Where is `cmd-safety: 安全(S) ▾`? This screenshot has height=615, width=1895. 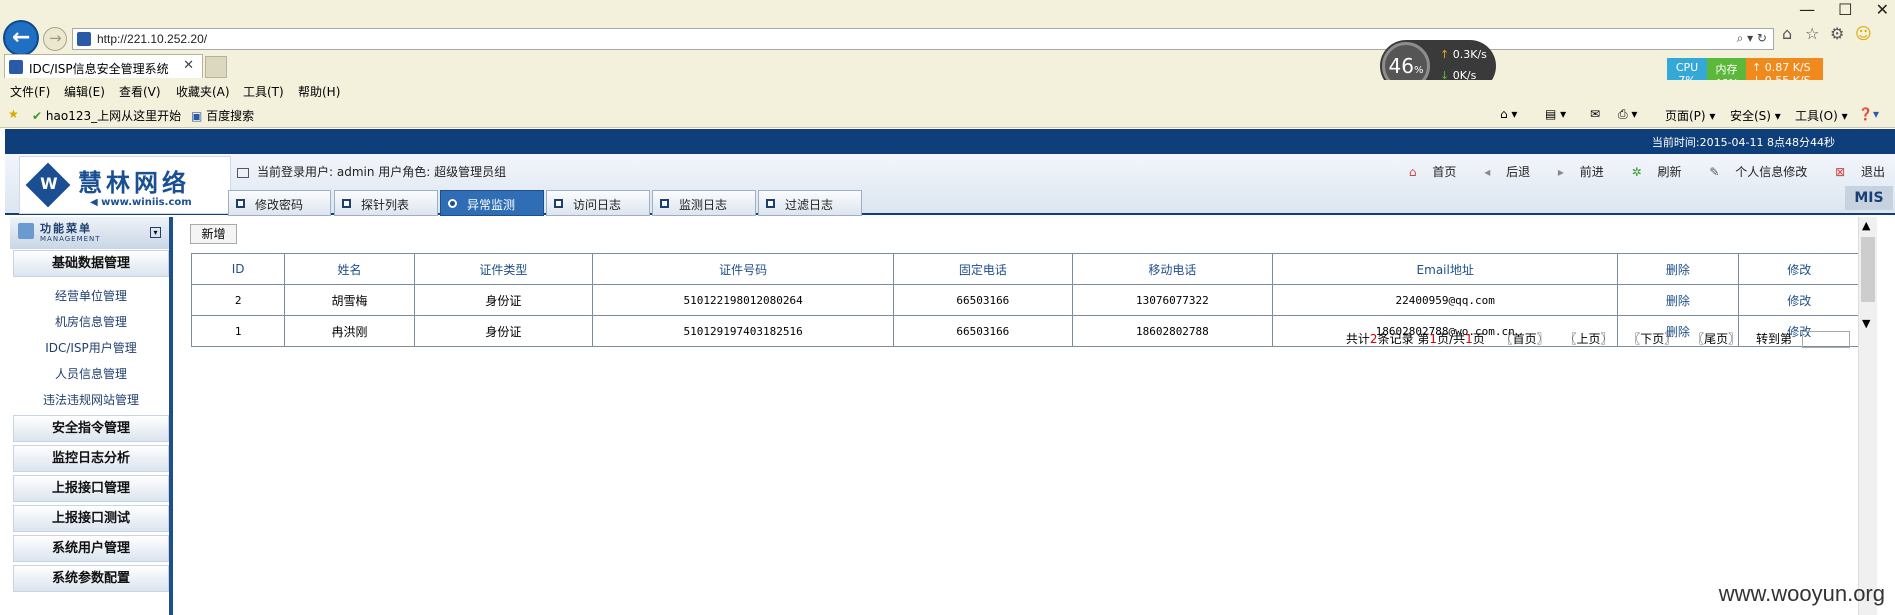
cmd-safety: 安全(S) ▾ is located at coordinates (1755, 115).